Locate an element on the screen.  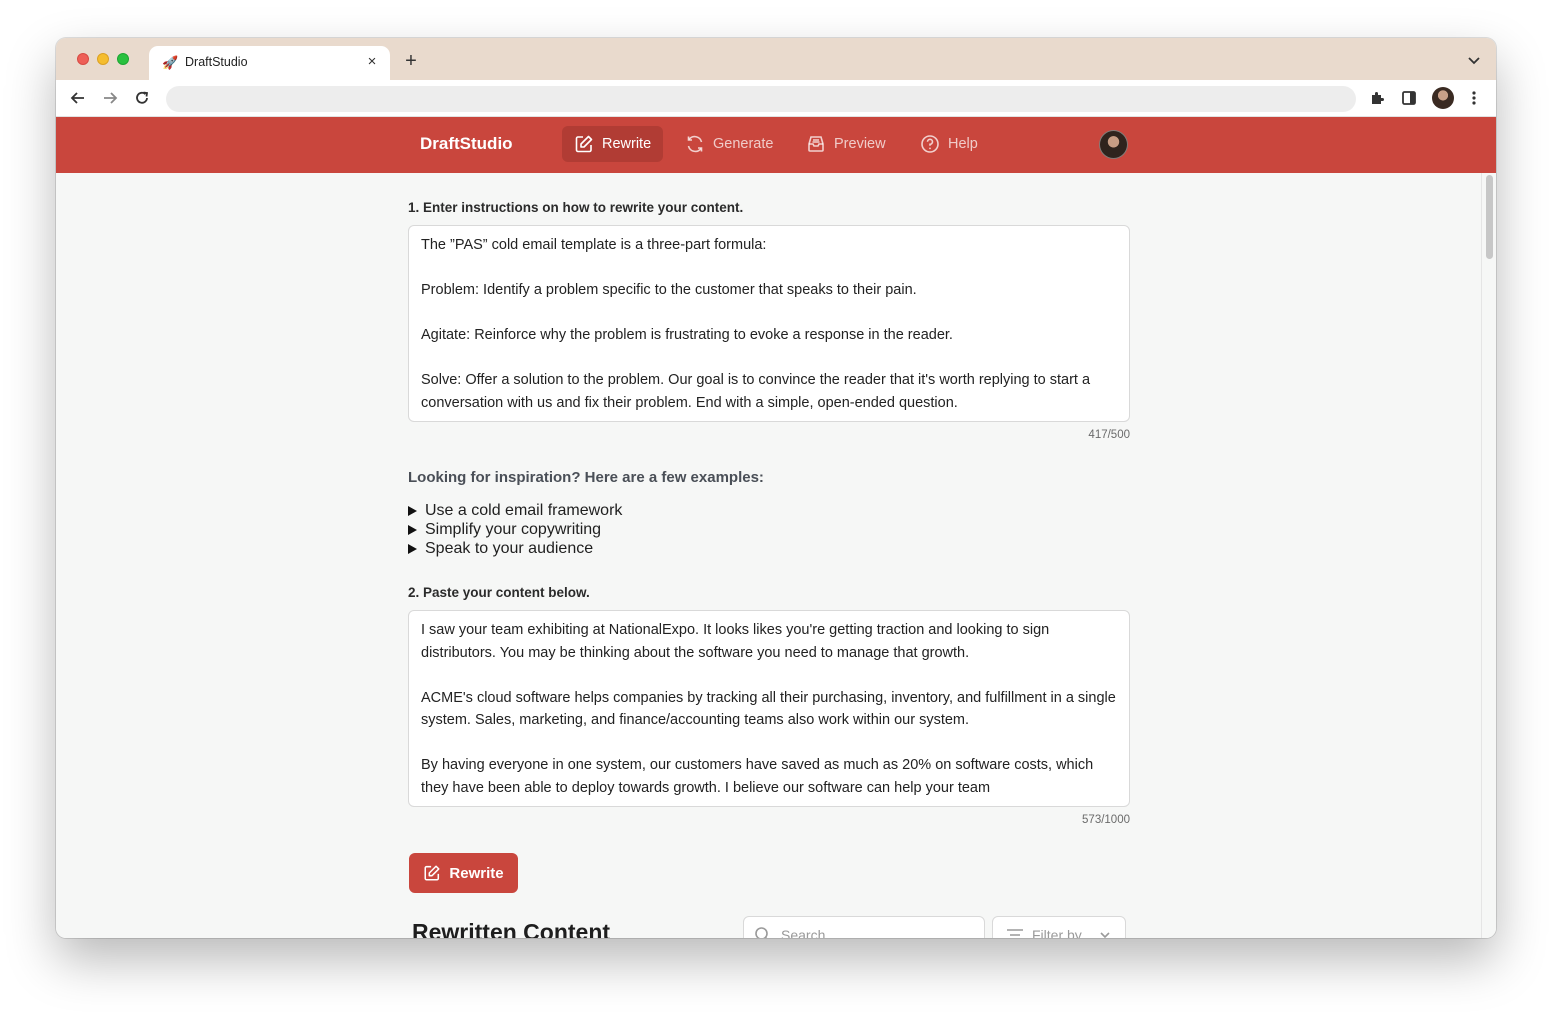
nav-preview: Preview is located at coordinates (846, 144).